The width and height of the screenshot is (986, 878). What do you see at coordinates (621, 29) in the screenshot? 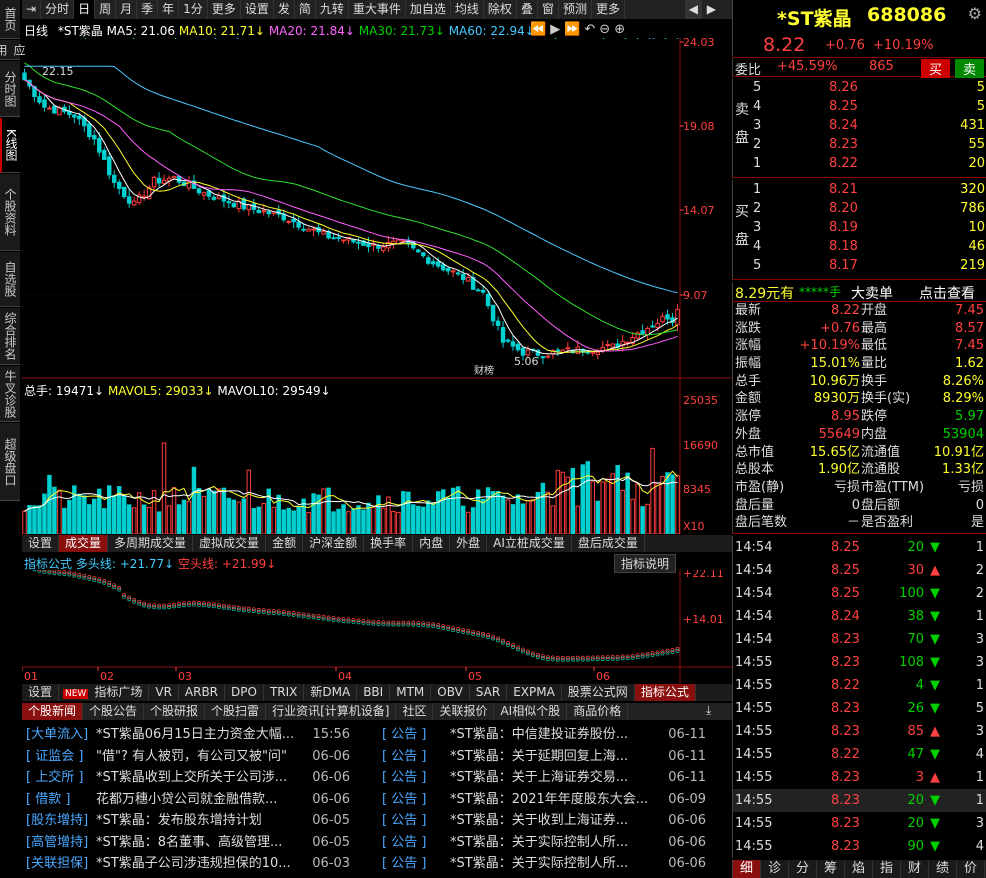
I see `zoom-in-icon: ⊕` at bounding box center [621, 29].